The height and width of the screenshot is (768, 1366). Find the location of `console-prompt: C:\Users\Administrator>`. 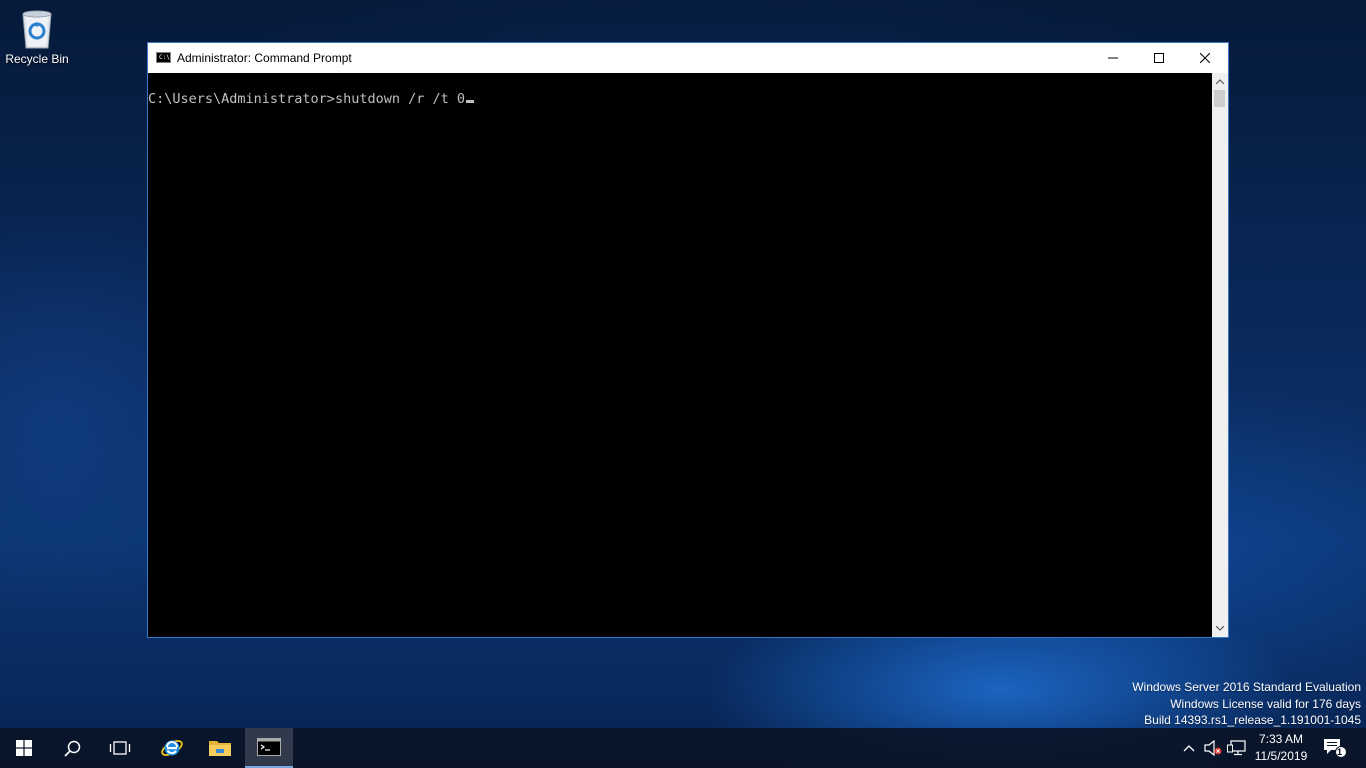

console-prompt: C:\Users\Administrator> is located at coordinates (241, 99).